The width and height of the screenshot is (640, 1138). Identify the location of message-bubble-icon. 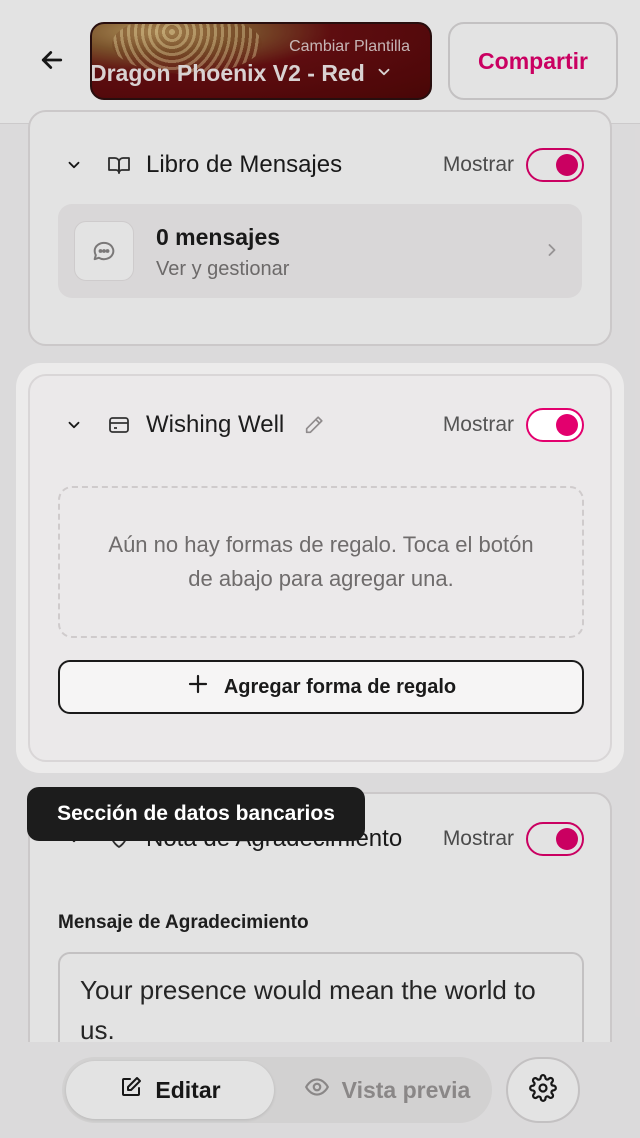
(104, 251).